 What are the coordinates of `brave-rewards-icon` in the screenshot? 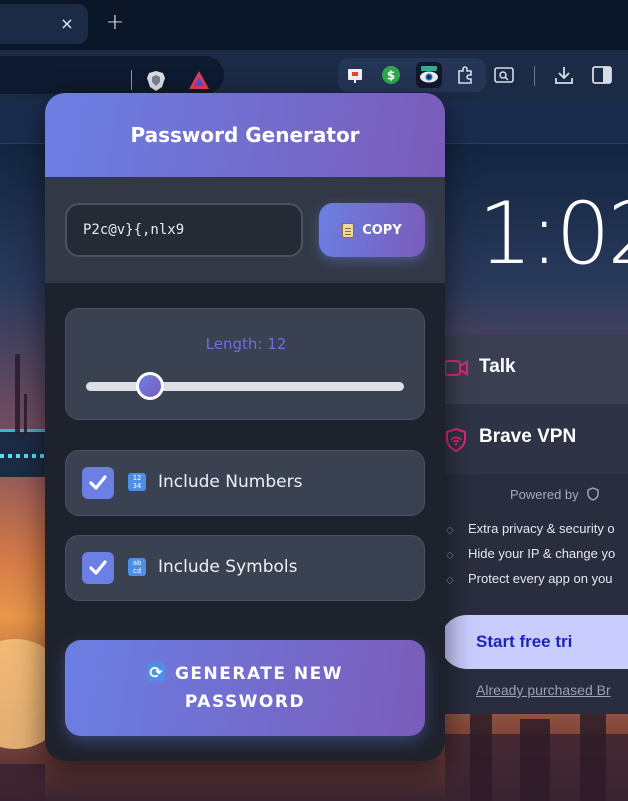 It's located at (199, 80).